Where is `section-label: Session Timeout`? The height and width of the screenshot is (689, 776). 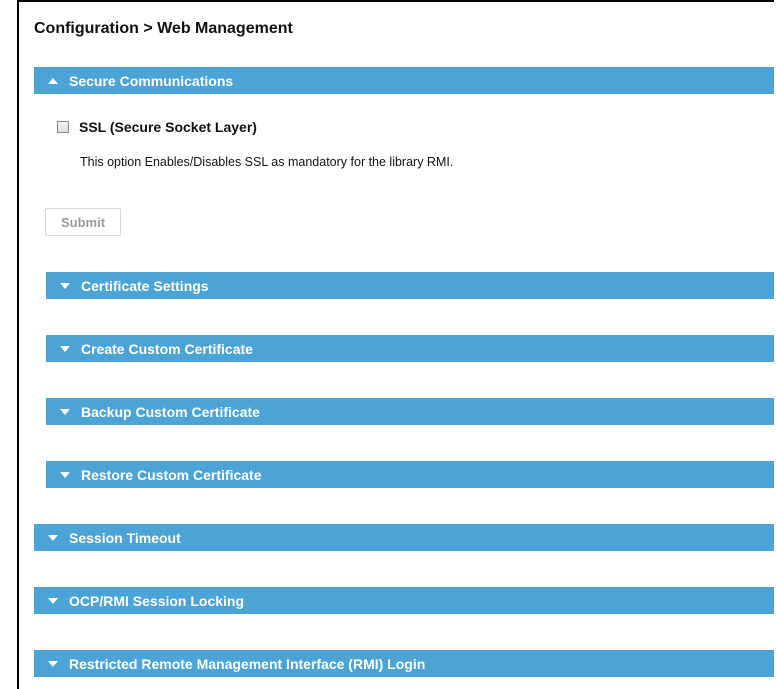
section-label: Session Timeout is located at coordinates (125, 537).